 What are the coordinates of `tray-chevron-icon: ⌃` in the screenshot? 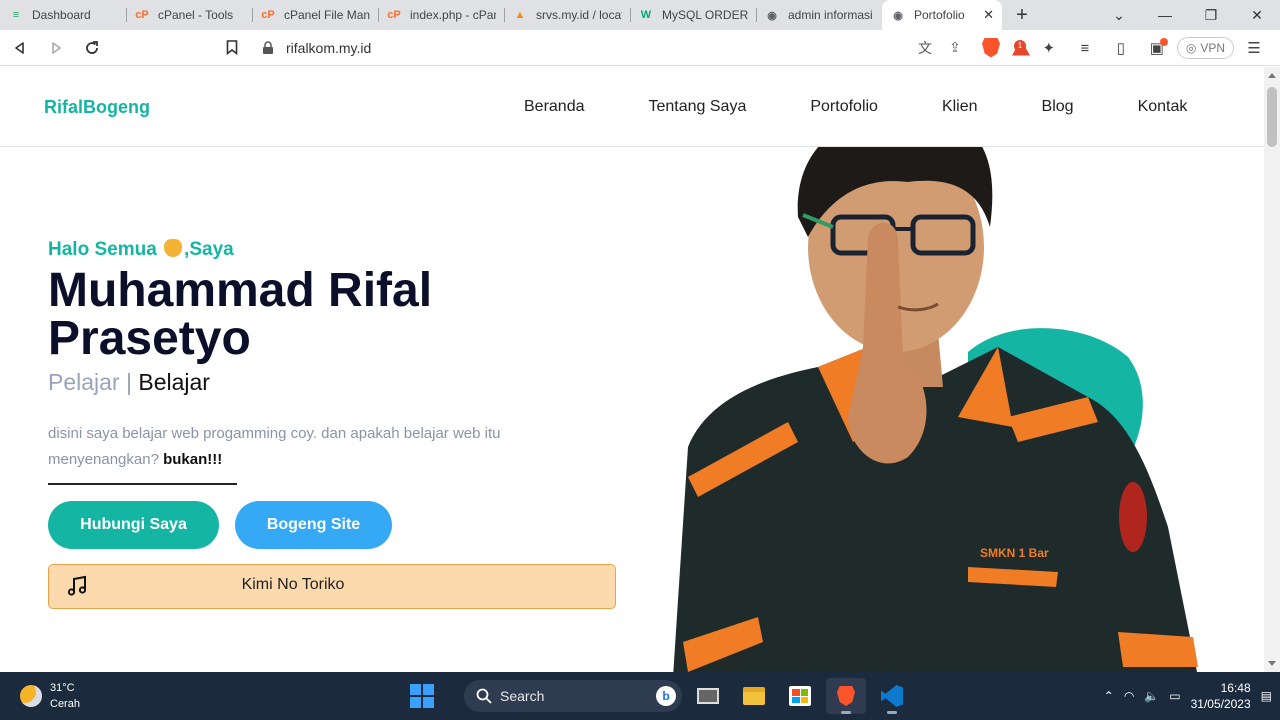 It's located at (1109, 696).